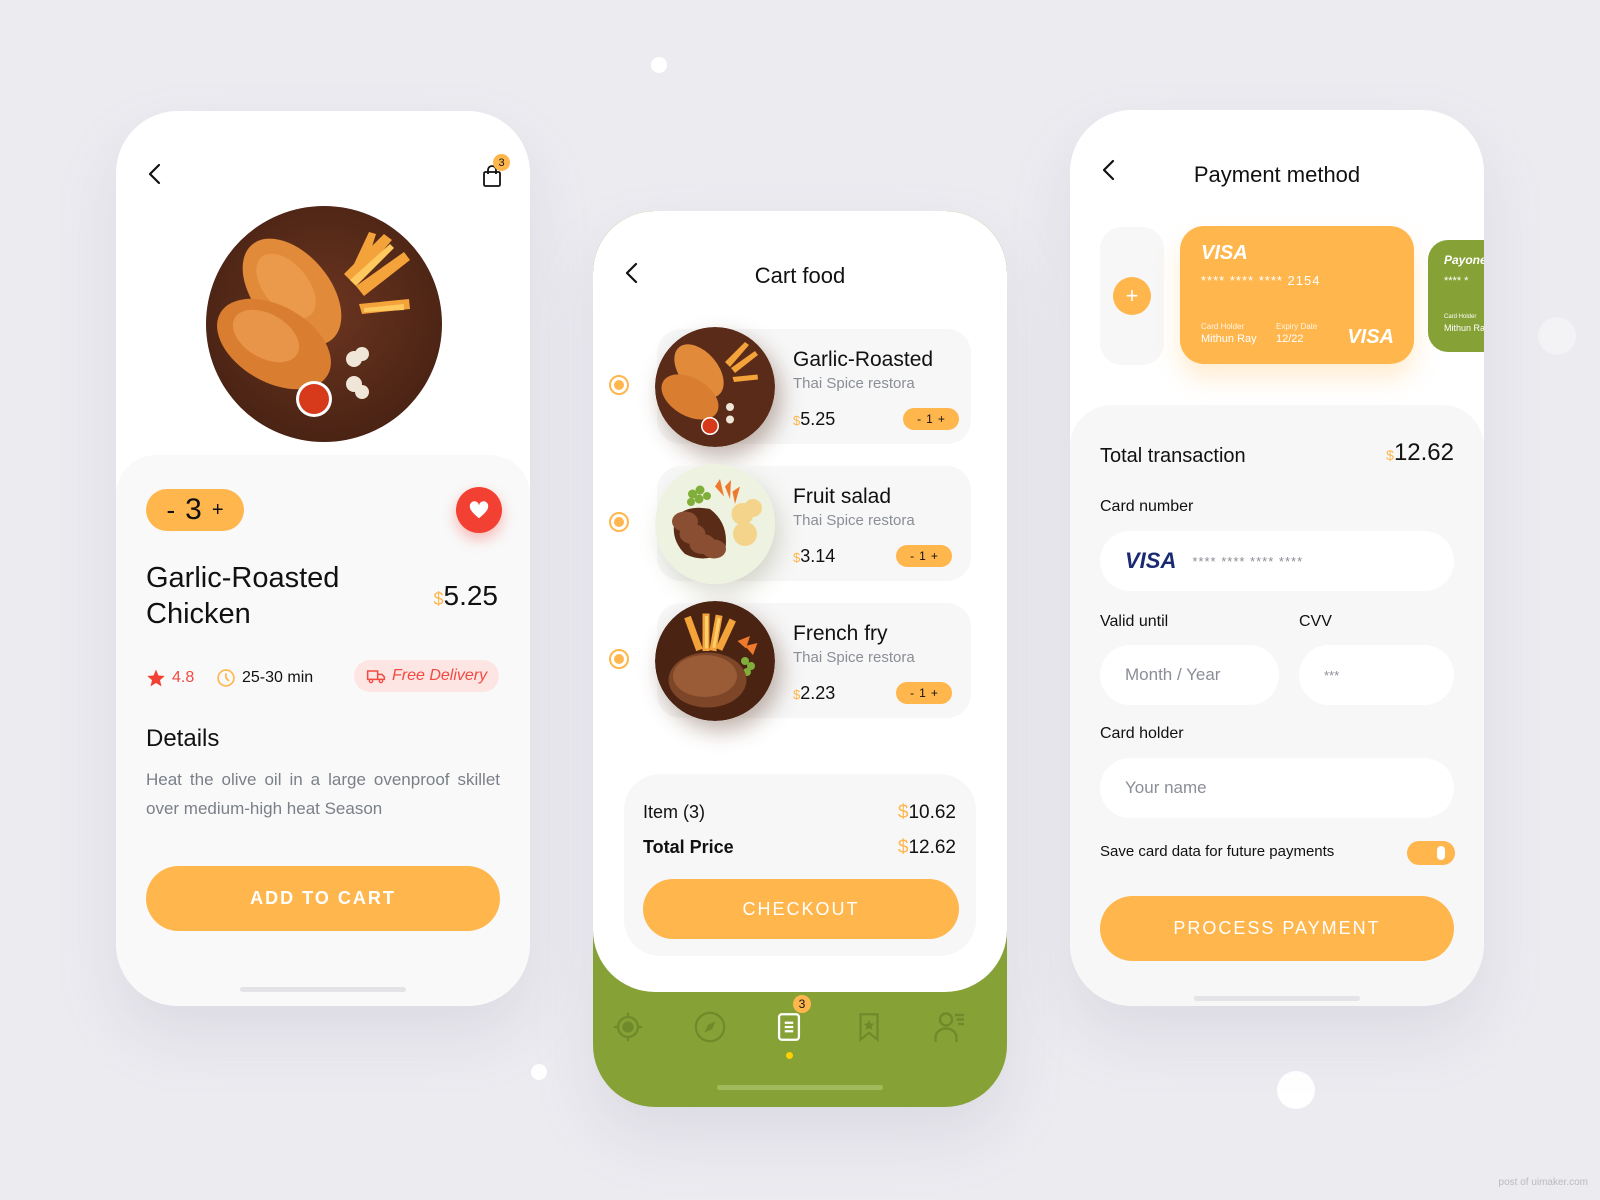 The image size is (1600, 1200). Describe the element at coordinates (156, 678) in the screenshot. I see `star-icon` at that location.